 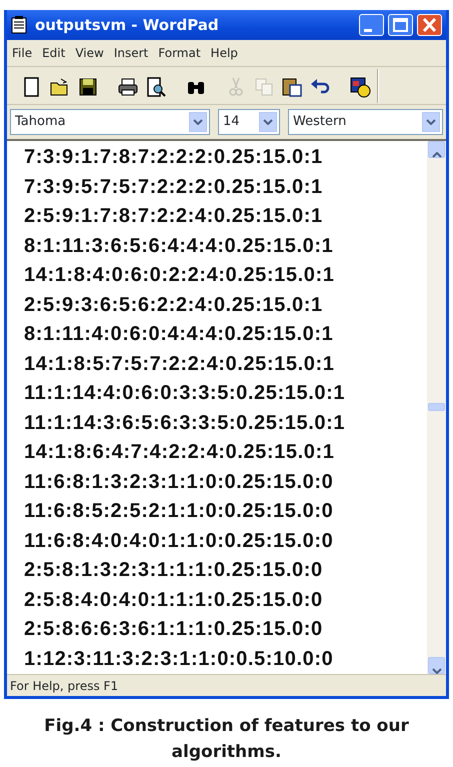 I want to click on text-line: 11:6:8:5:2:5:2:1:1:0:0.25:15.0:0, so click(x=179, y=511).